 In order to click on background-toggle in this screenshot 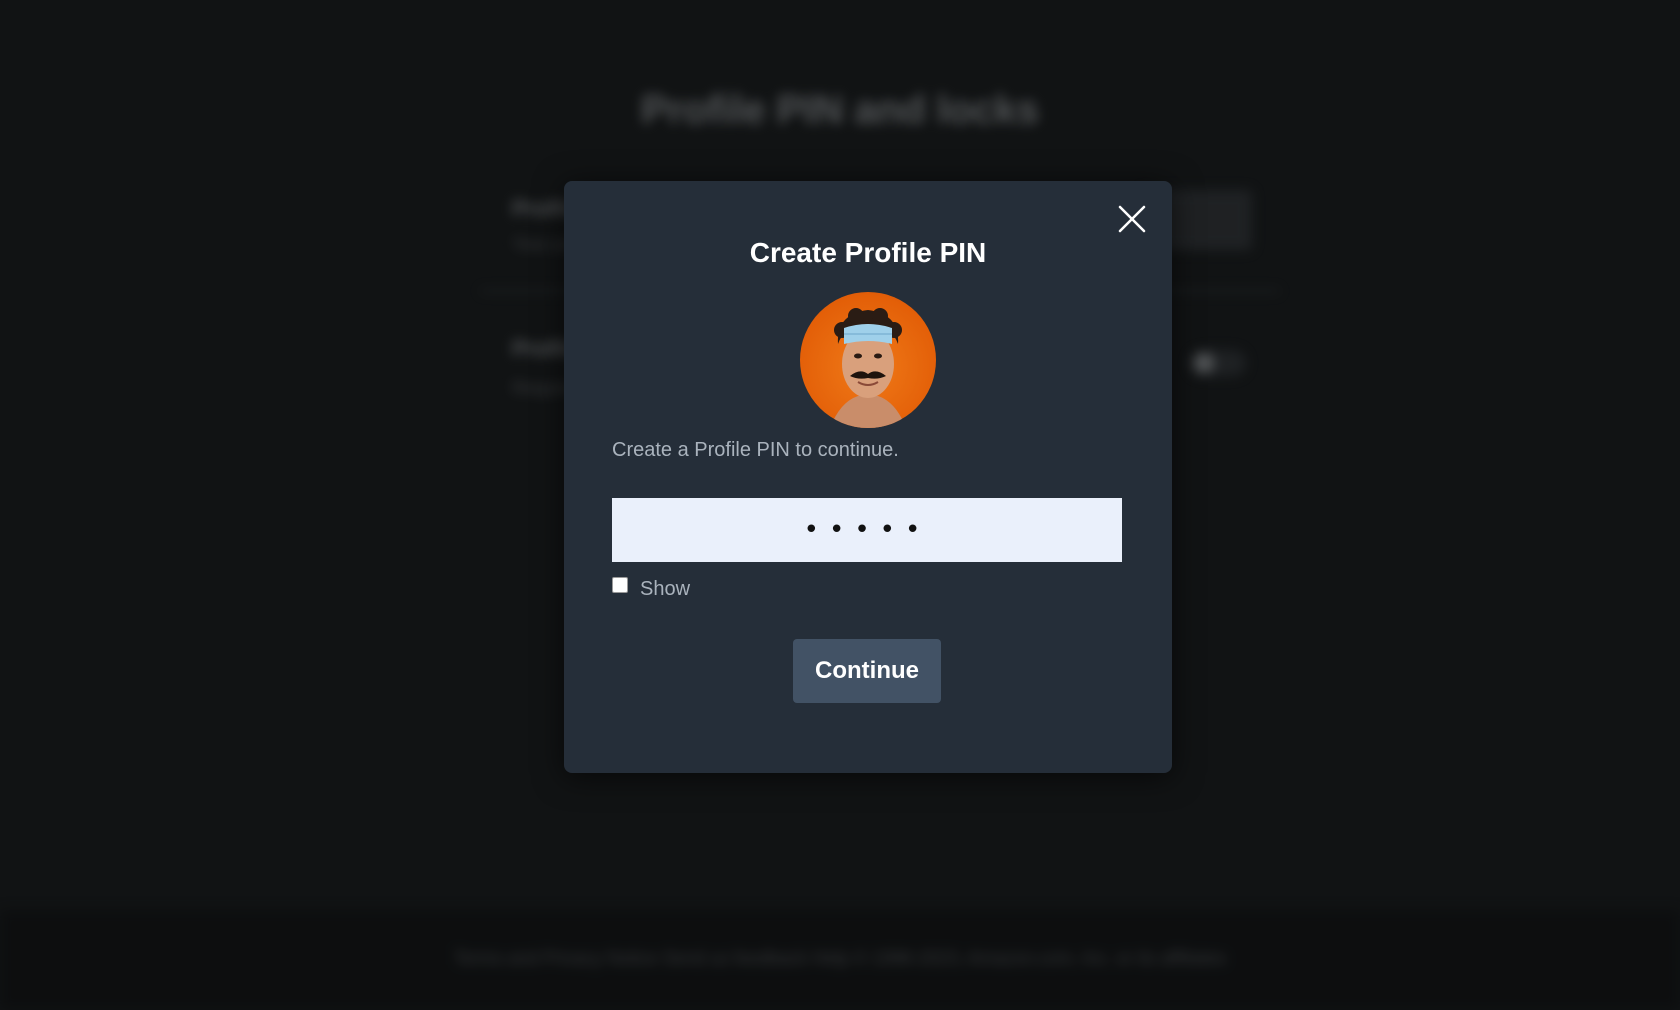, I will do `click(1218, 363)`.